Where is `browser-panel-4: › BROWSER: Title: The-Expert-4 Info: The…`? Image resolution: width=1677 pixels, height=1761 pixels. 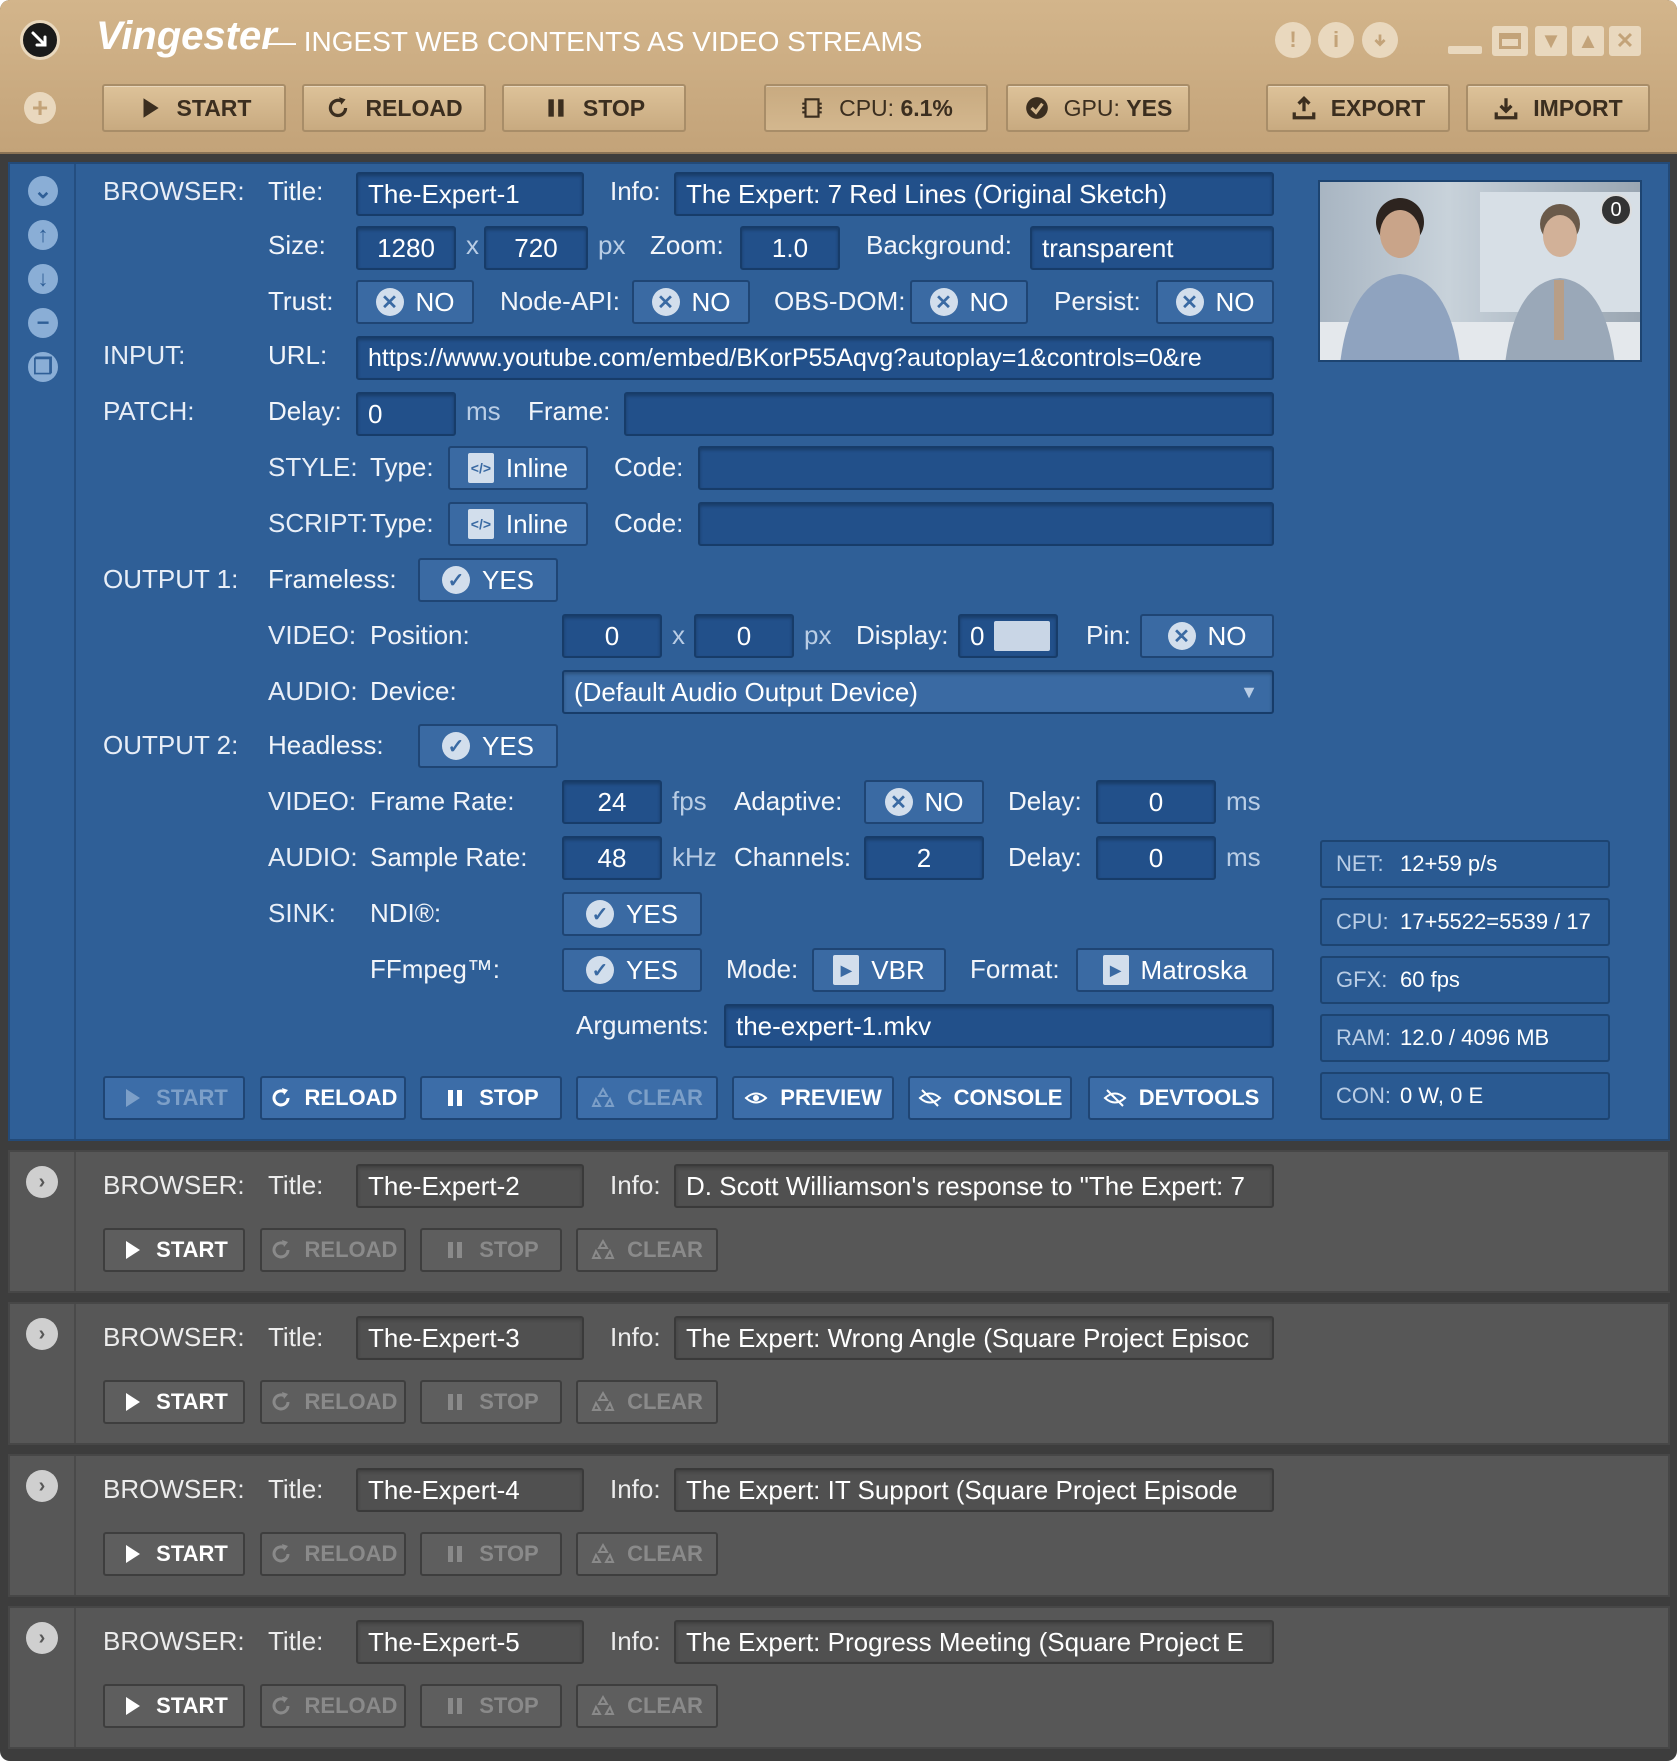
browser-panel-4: › BROWSER: Title: The-Expert-4 Info: The… is located at coordinates (839, 1525).